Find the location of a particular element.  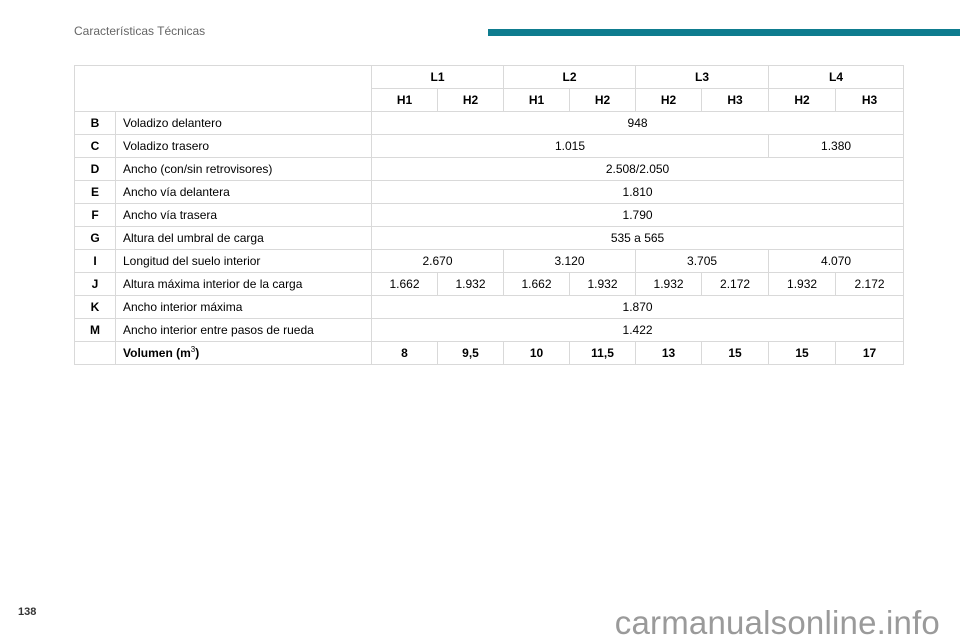

volume-value: 13 is located at coordinates (669, 353).